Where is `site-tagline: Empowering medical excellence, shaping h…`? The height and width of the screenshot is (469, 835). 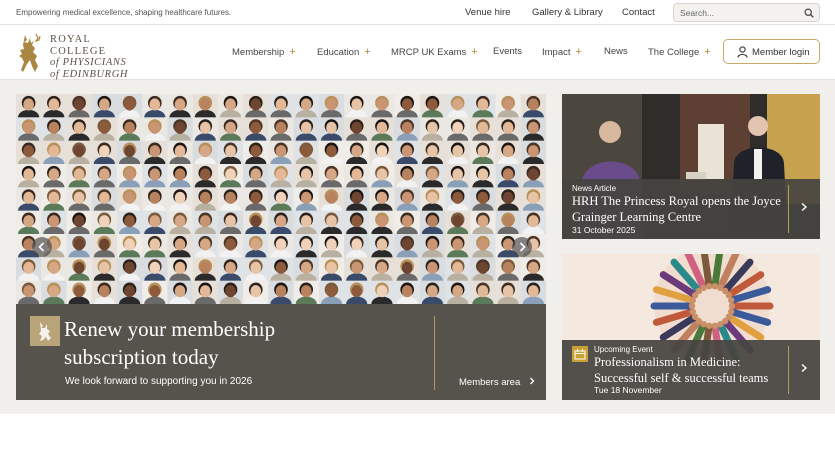
site-tagline: Empowering medical excellence, shaping h… is located at coordinates (124, 12).